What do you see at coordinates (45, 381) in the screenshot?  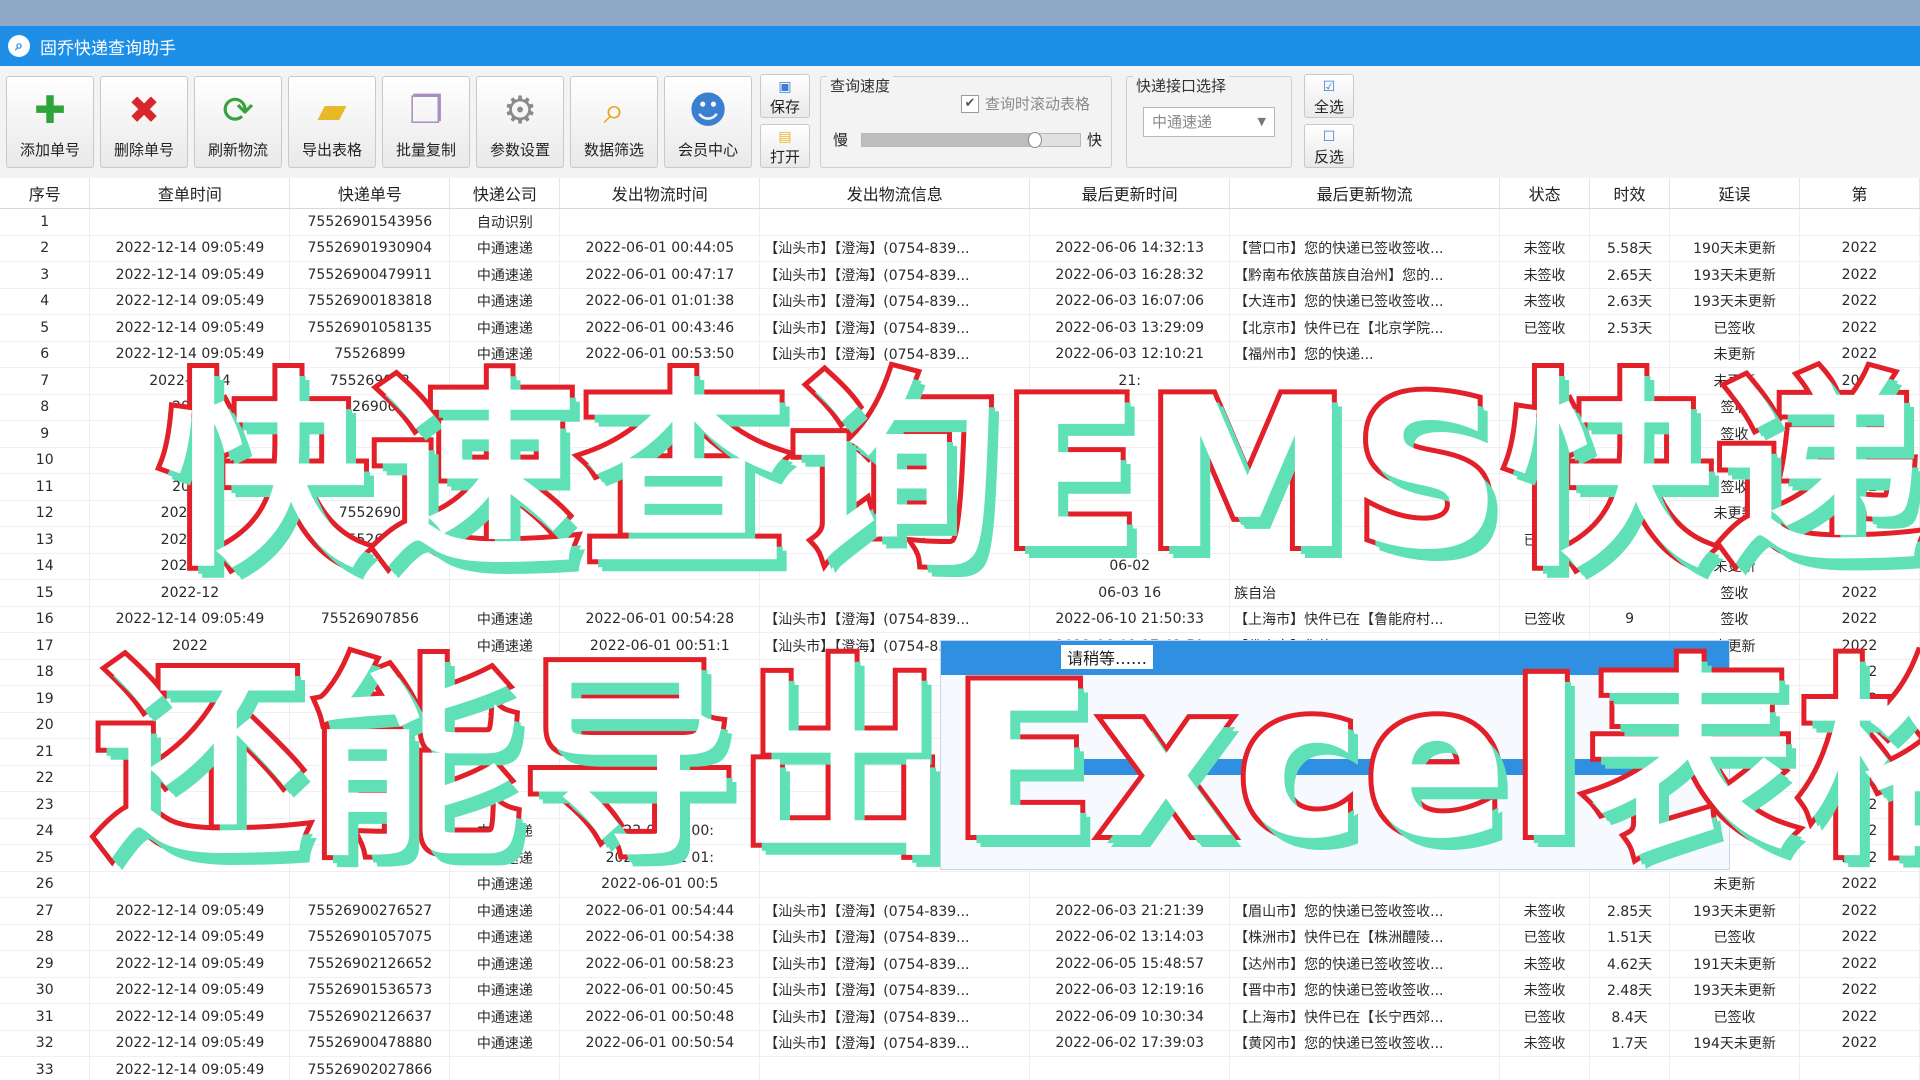 I see `table-cell: 7` at bounding box center [45, 381].